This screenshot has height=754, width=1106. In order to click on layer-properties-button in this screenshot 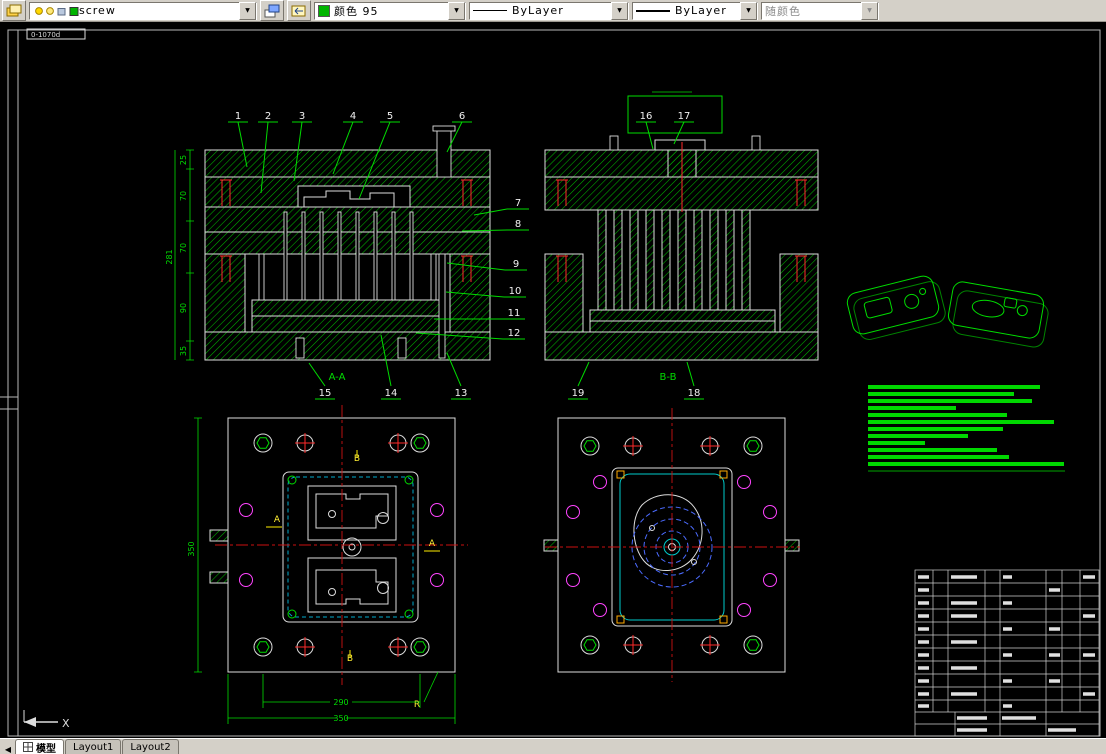, I will do `click(14, 10)`.